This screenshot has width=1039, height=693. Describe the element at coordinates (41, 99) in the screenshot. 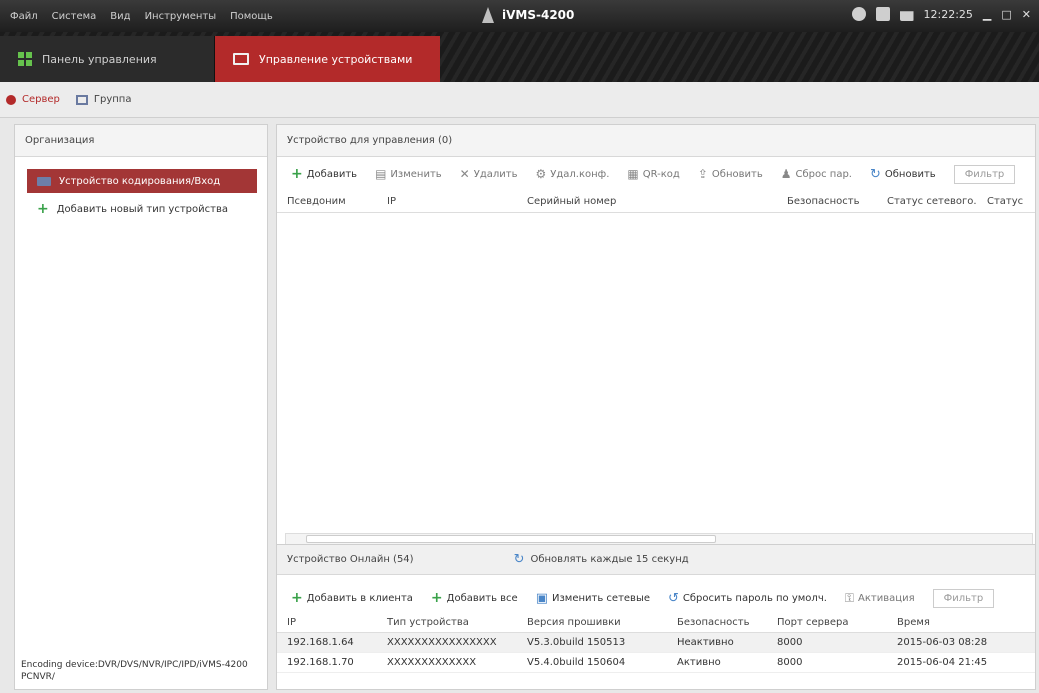

I see `tab-server-label: Сервер` at that location.